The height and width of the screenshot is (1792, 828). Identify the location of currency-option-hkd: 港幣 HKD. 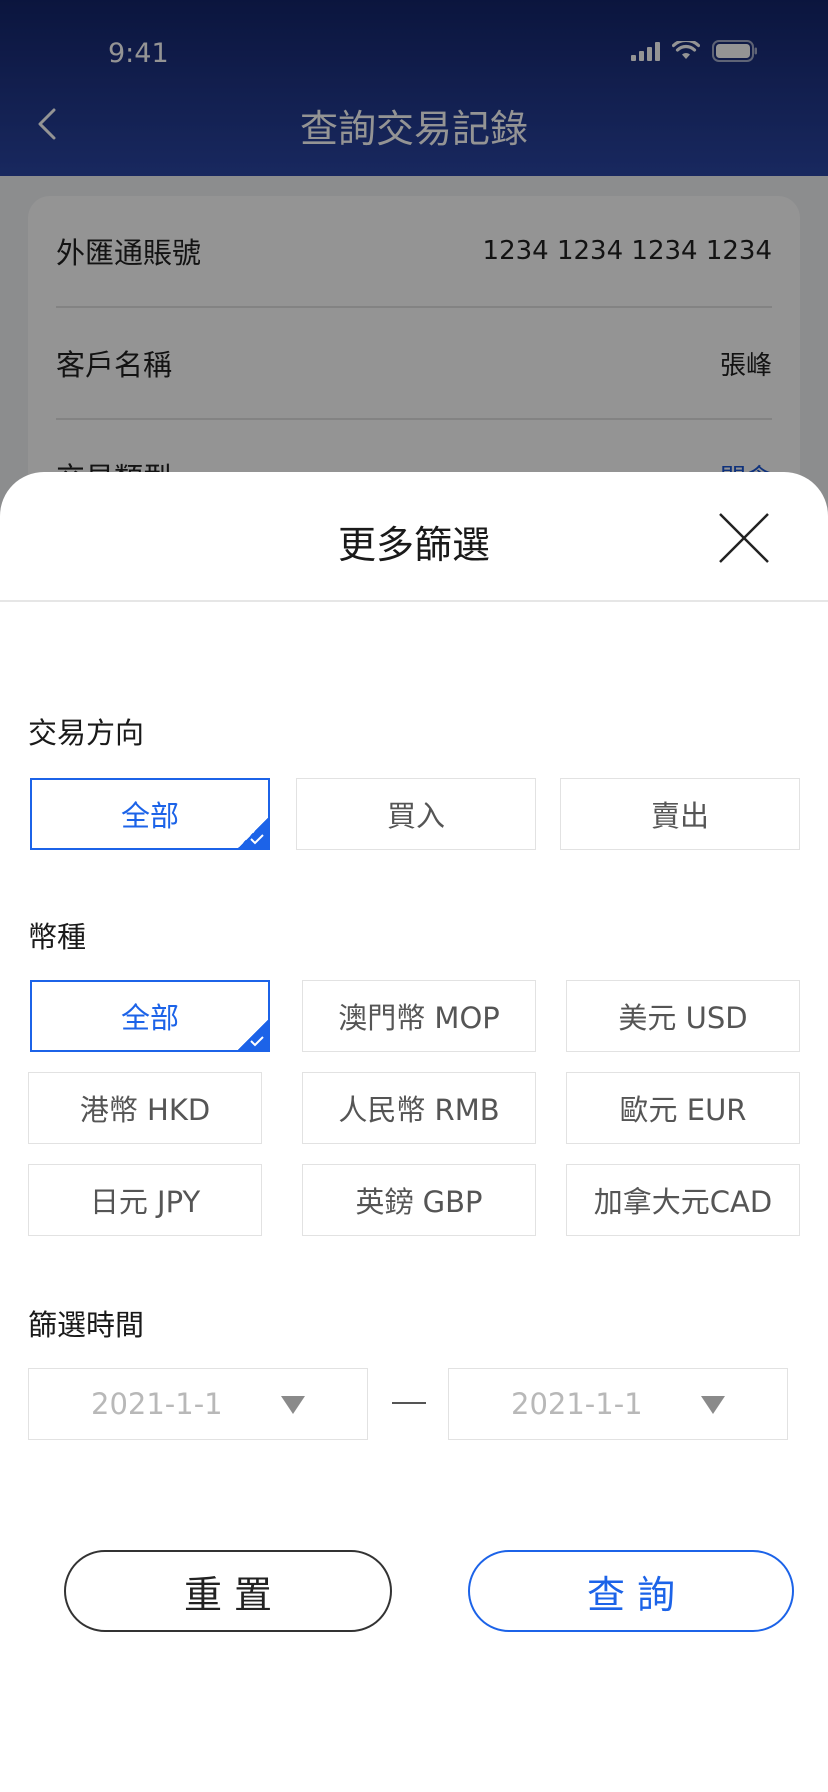
(145, 1108).